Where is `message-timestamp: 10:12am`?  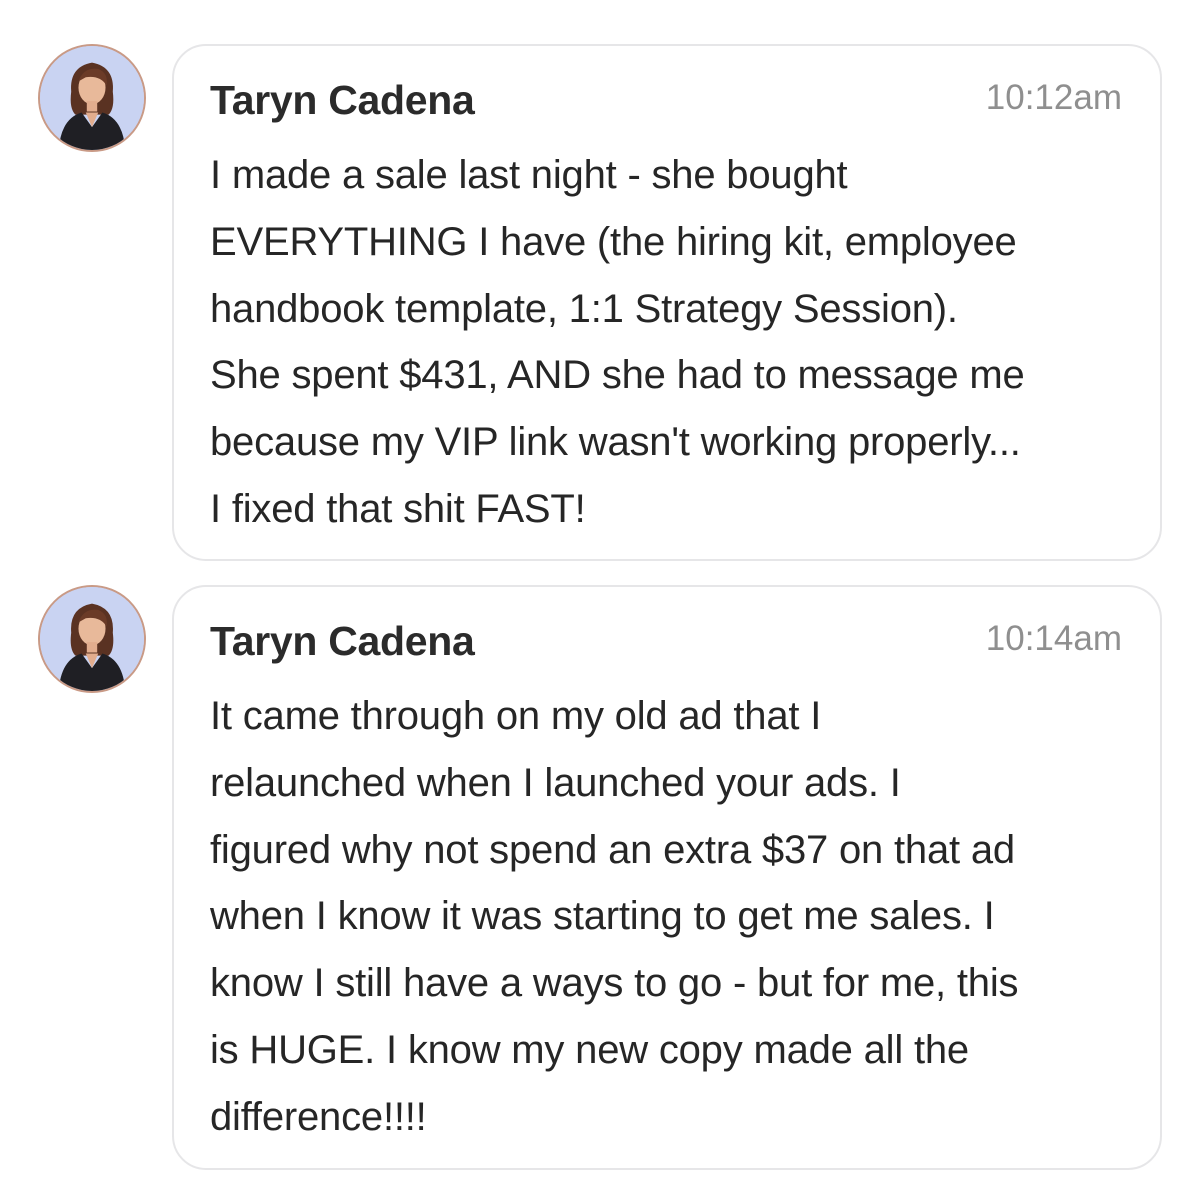
message-timestamp: 10:12am is located at coordinates (1053, 97).